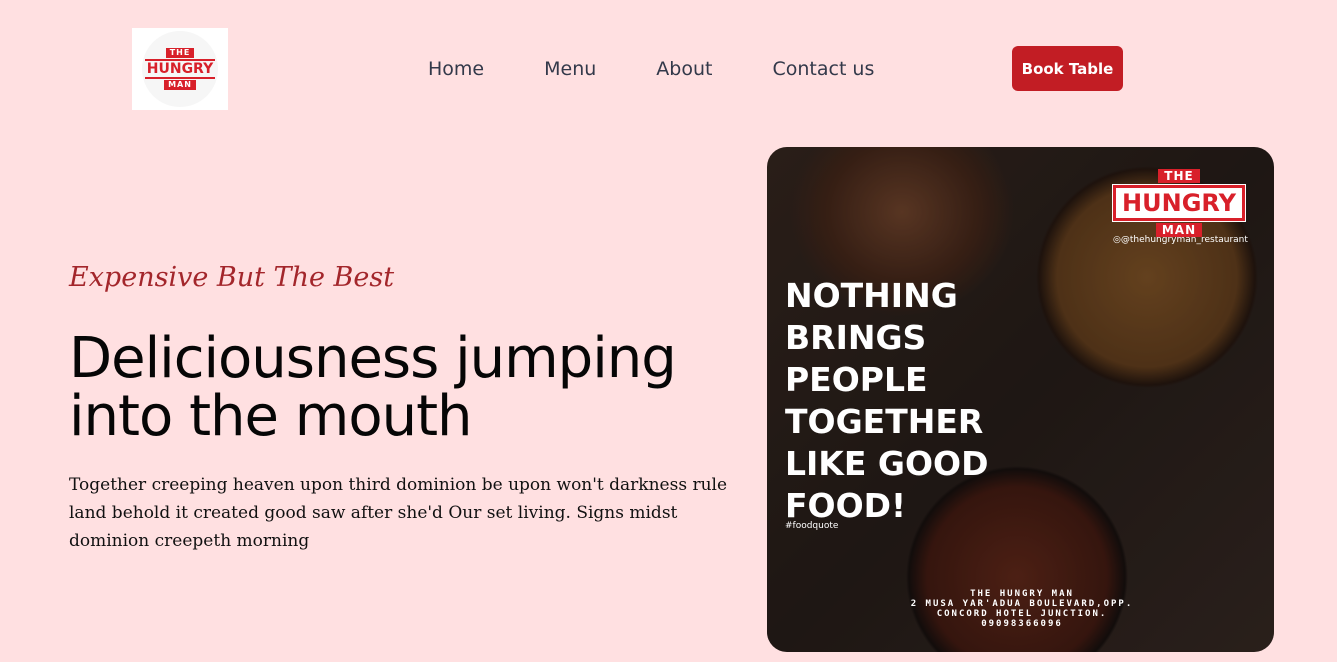  Describe the element at coordinates (1022, 624) in the screenshot. I see `address-line: 09098366096` at that location.